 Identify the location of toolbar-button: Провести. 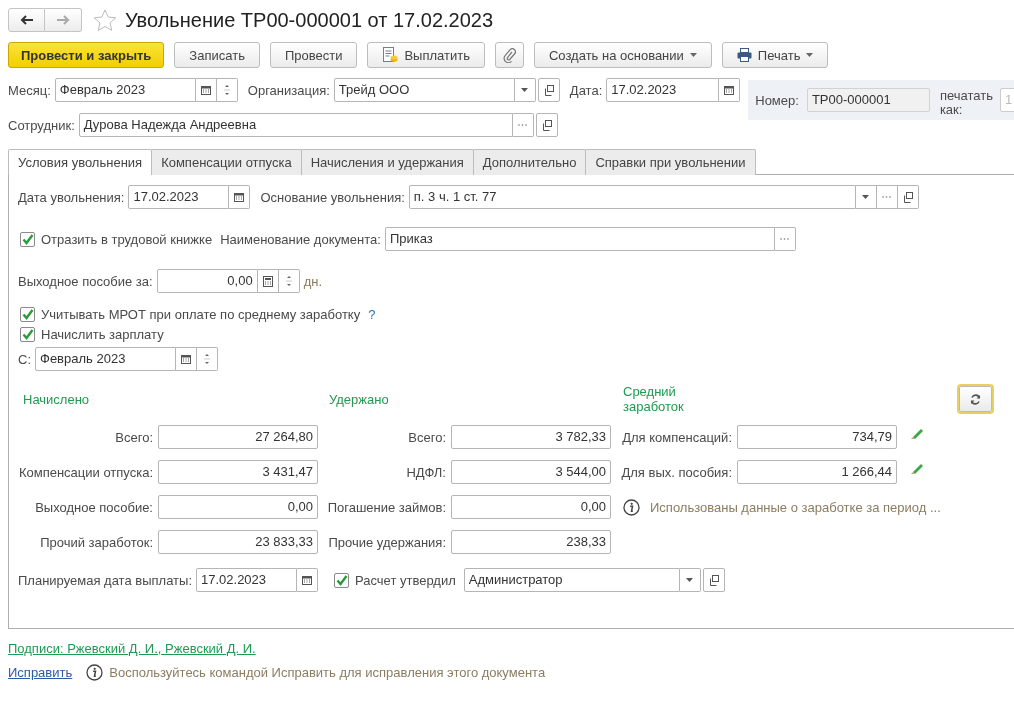
(313, 55).